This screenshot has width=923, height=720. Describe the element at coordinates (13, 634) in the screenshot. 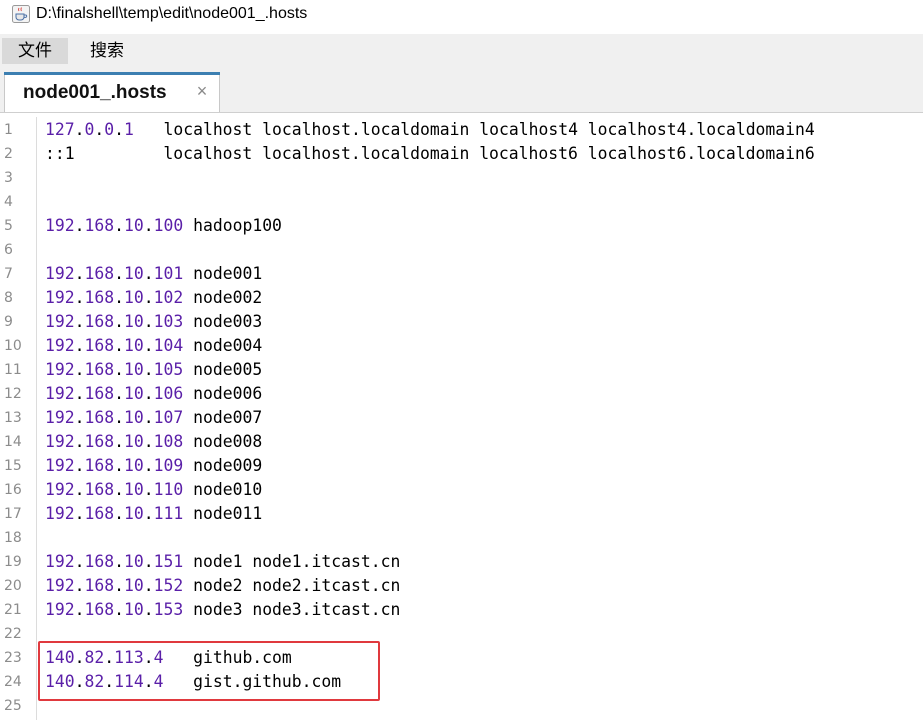

I see `line-number: 22` at that location.